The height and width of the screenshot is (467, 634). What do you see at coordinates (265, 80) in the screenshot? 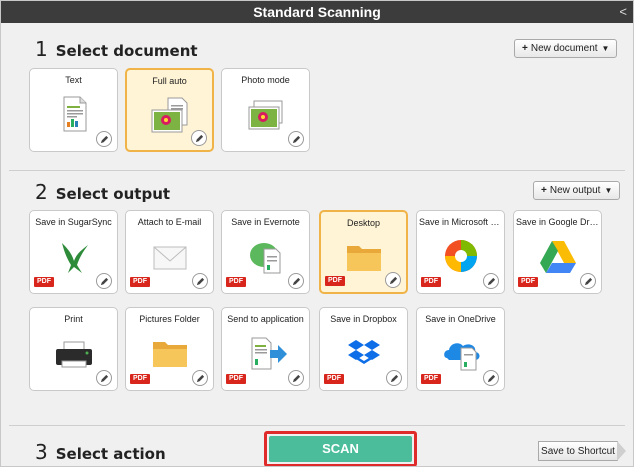
I see `card-label: Photo mode` at bounding box center [265, 80].